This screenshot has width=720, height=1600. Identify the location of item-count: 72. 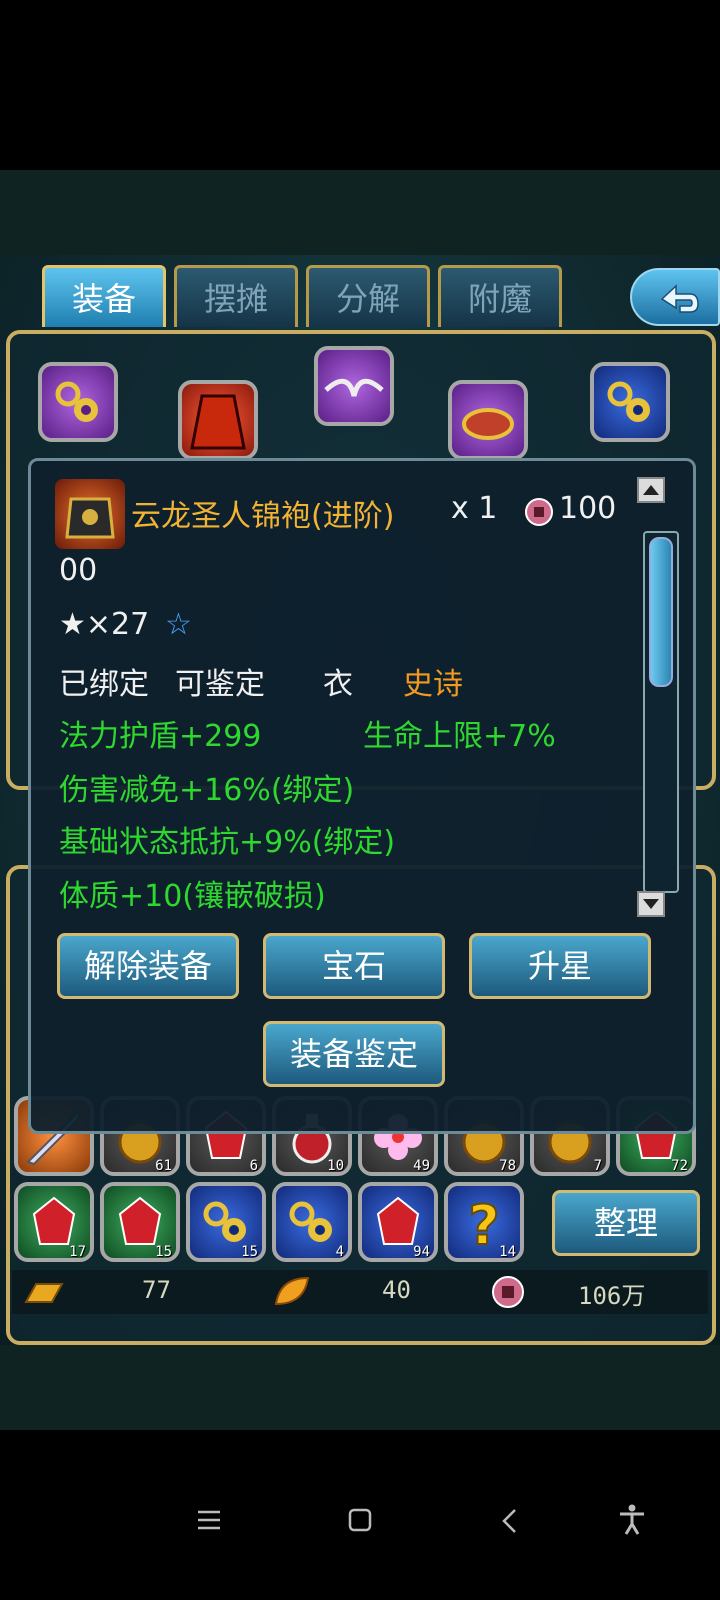
(679, 1166).